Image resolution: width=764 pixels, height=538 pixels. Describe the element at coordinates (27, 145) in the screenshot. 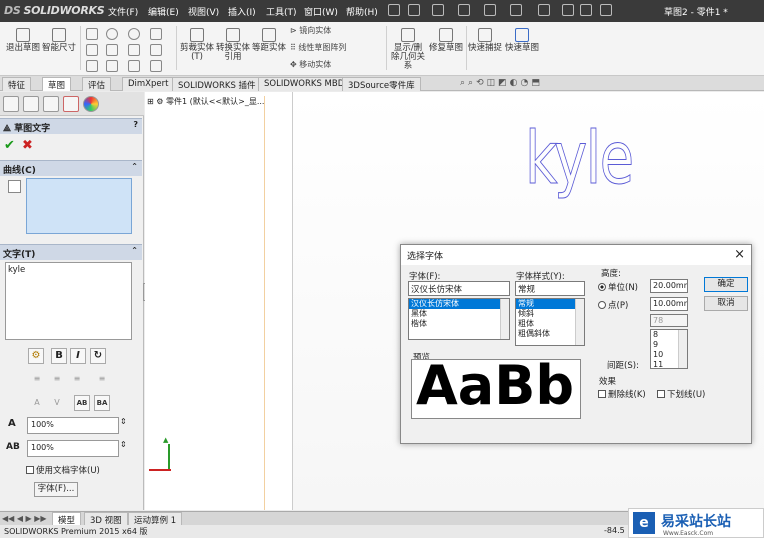

I see `cancel-x-icon: ✖` at that location.